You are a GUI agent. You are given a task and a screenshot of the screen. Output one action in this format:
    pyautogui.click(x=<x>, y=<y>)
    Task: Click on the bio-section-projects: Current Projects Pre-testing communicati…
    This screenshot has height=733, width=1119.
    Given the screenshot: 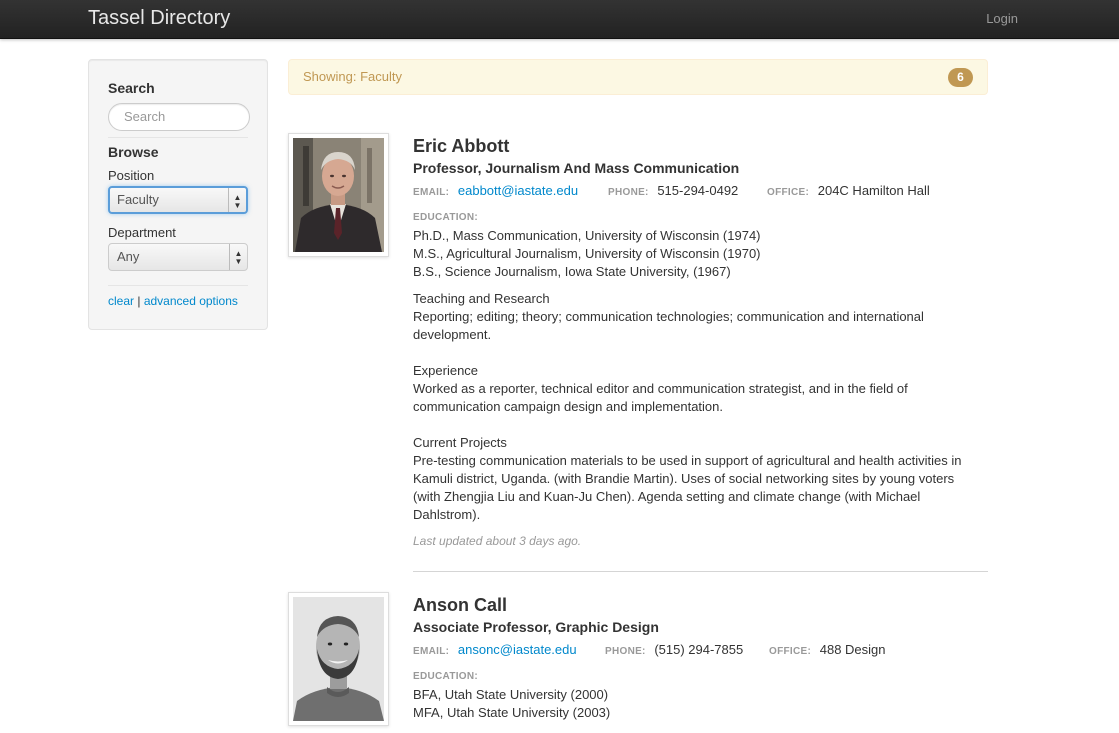 What is the action you would take?
    pyautogui.click(x=698, y=479)
    